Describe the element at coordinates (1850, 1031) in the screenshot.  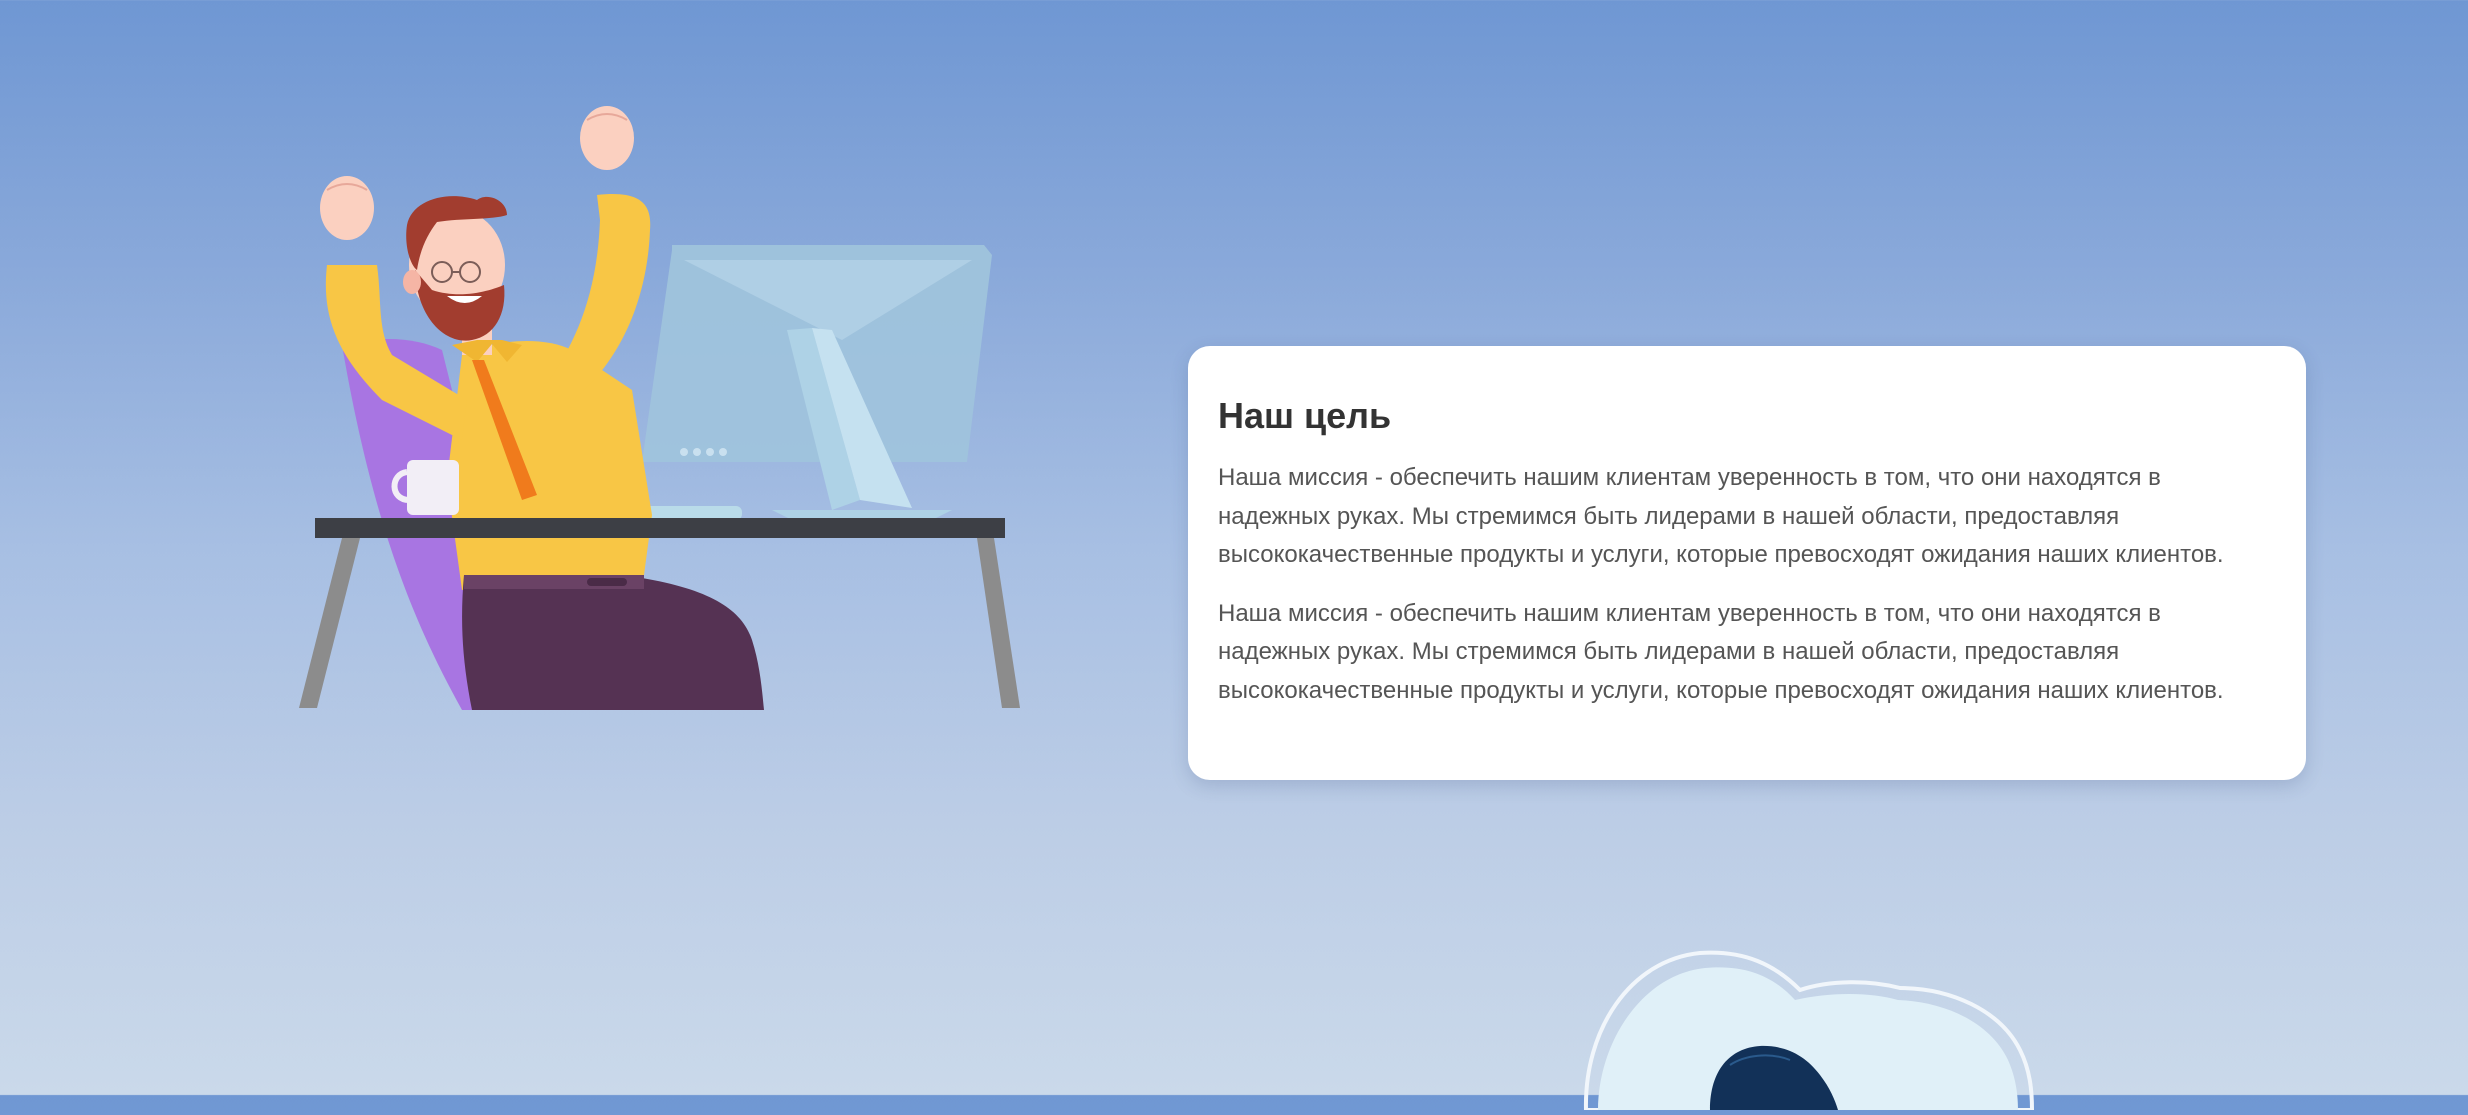
I see `bottom-cloud-illustration` at that location.